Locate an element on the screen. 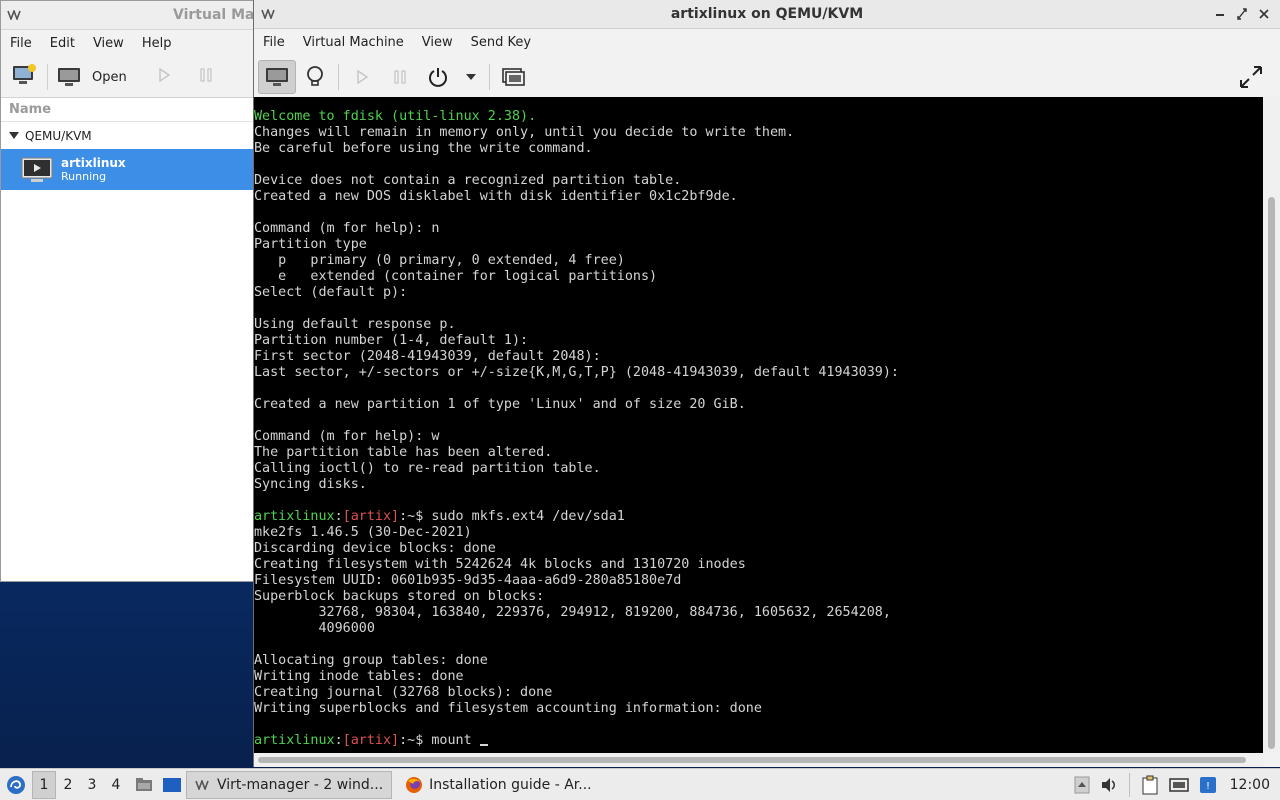 This screenshot has width=1280, height=800. lightbulb-icon is located at coordinates (315, 75).